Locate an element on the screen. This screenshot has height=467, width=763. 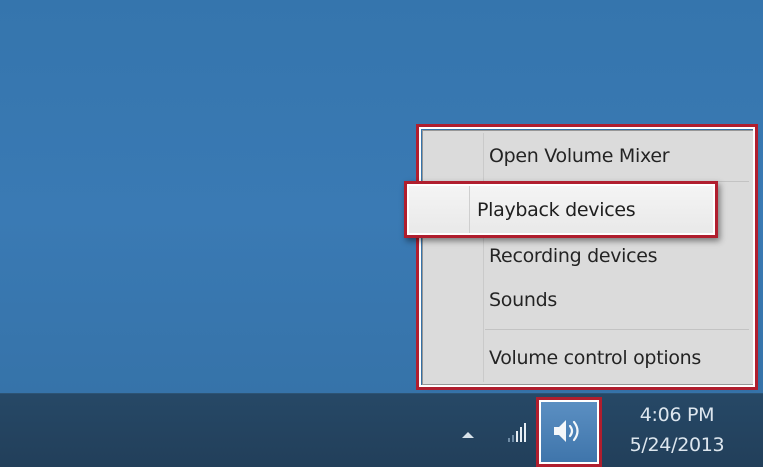
callout-label: Playback devices is located at coordinates (556, 209).